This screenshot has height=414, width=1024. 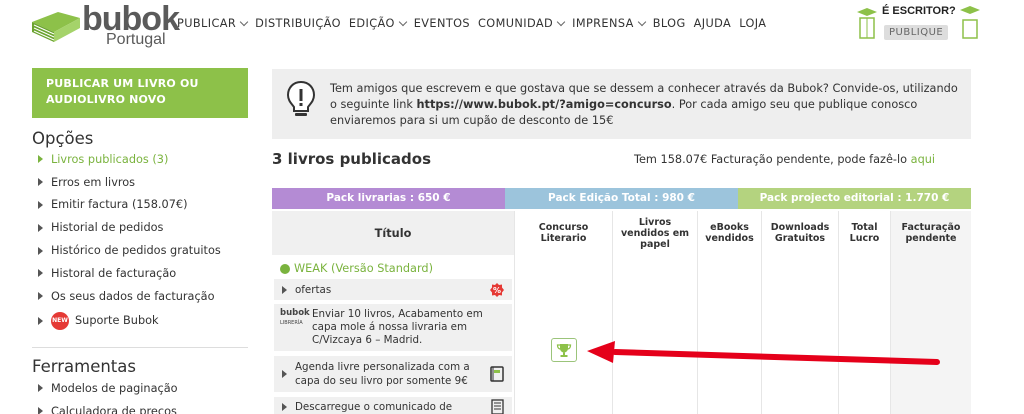 I want to click on header-free-downloads: Downloads Gratuitos, so click(x=800, y=233).